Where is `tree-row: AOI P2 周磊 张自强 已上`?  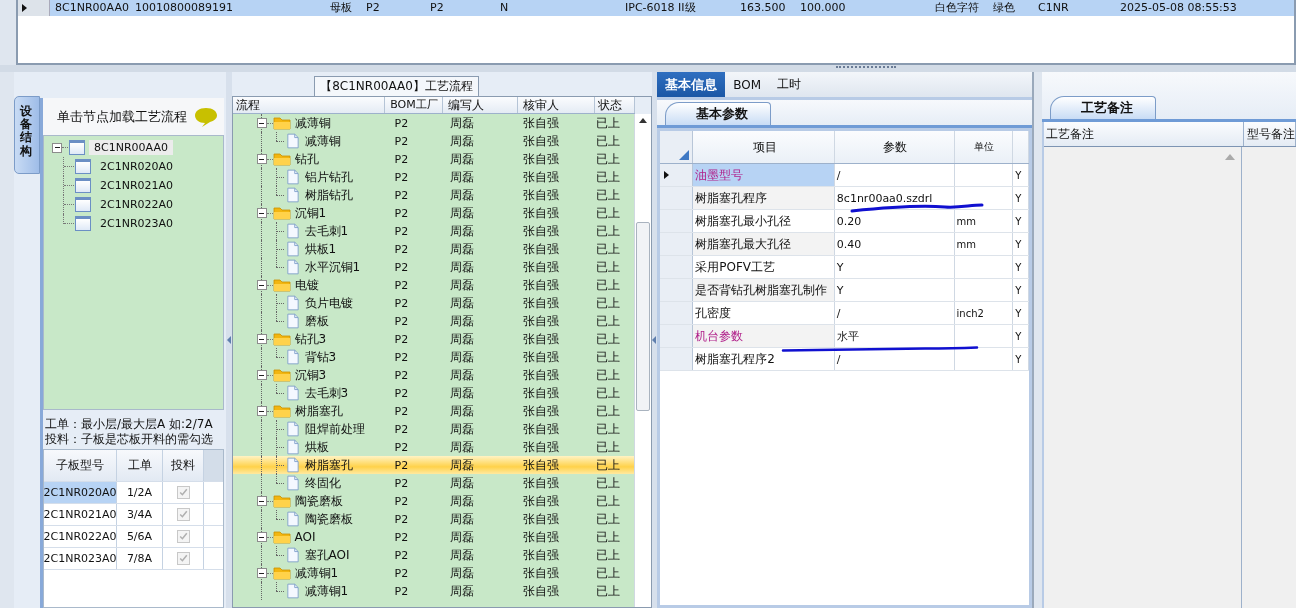
tree-row: AOI P2 周磊 张自强 已上 is located at coordinates (433, 537).